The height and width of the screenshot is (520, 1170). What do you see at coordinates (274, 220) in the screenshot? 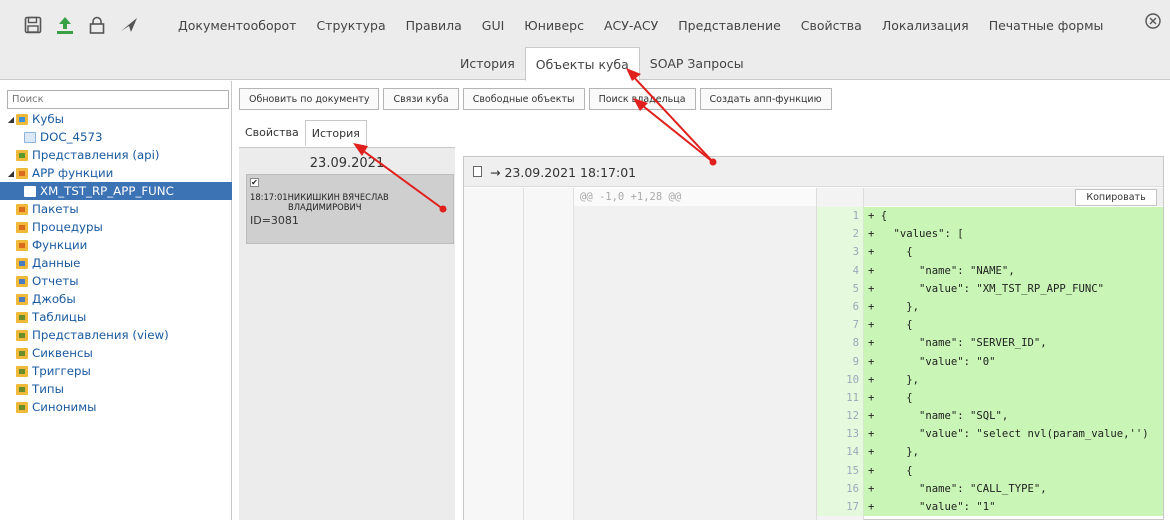
I see `entry-id: ID=3081` at bounding box center [274, 220].